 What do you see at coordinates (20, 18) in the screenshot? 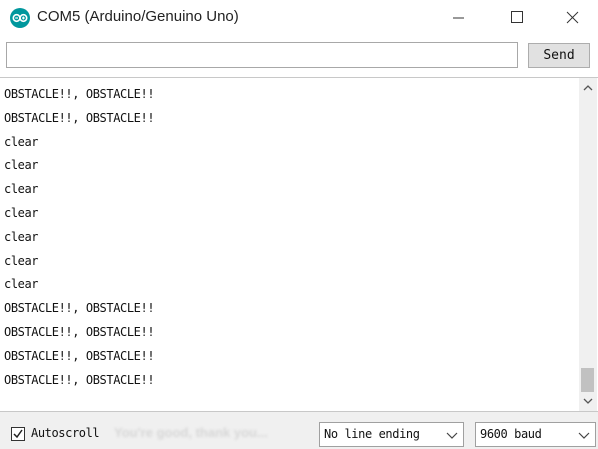
I see `arduino-logo-icon` at bounding box center [20, 18].